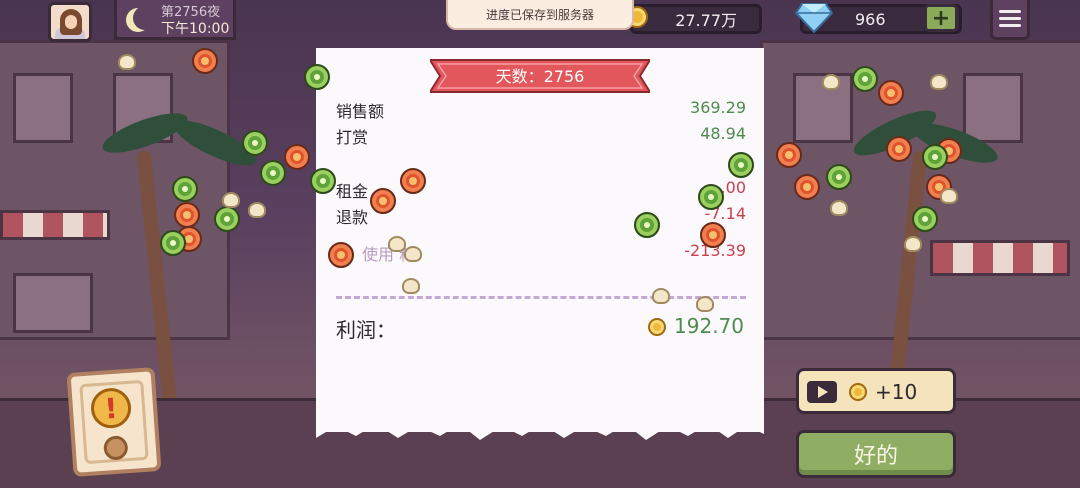 Image resolution: width=1080 pixels, height=488 pixels. I want to click on profit-label: 利润：, so click(366, 330).